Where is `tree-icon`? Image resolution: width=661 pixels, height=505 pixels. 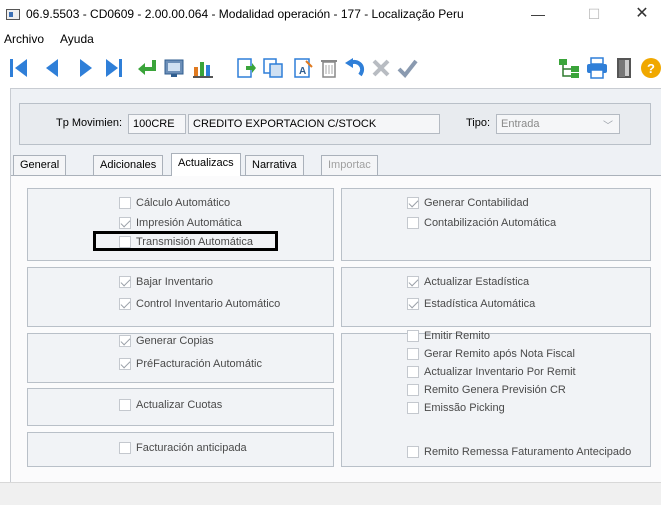 tree-icon is located at coordinates (569, 68).